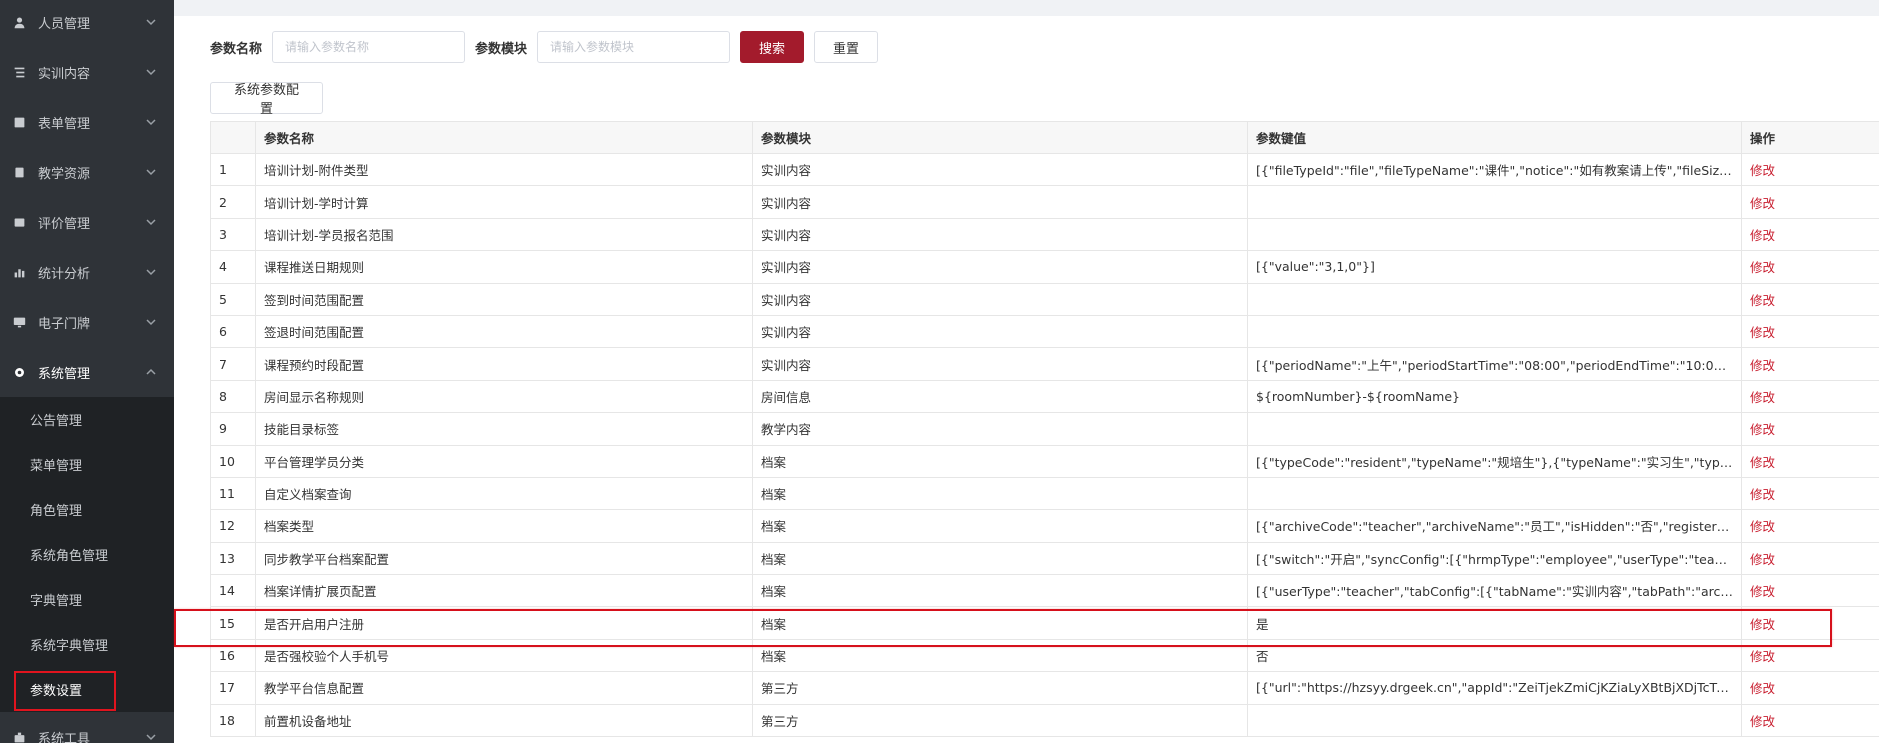  What do you see at coordinates (69, 646) in the screenshot?
I see `submenu-item-label: 系统字典管理` at bounding box center [69, 646].